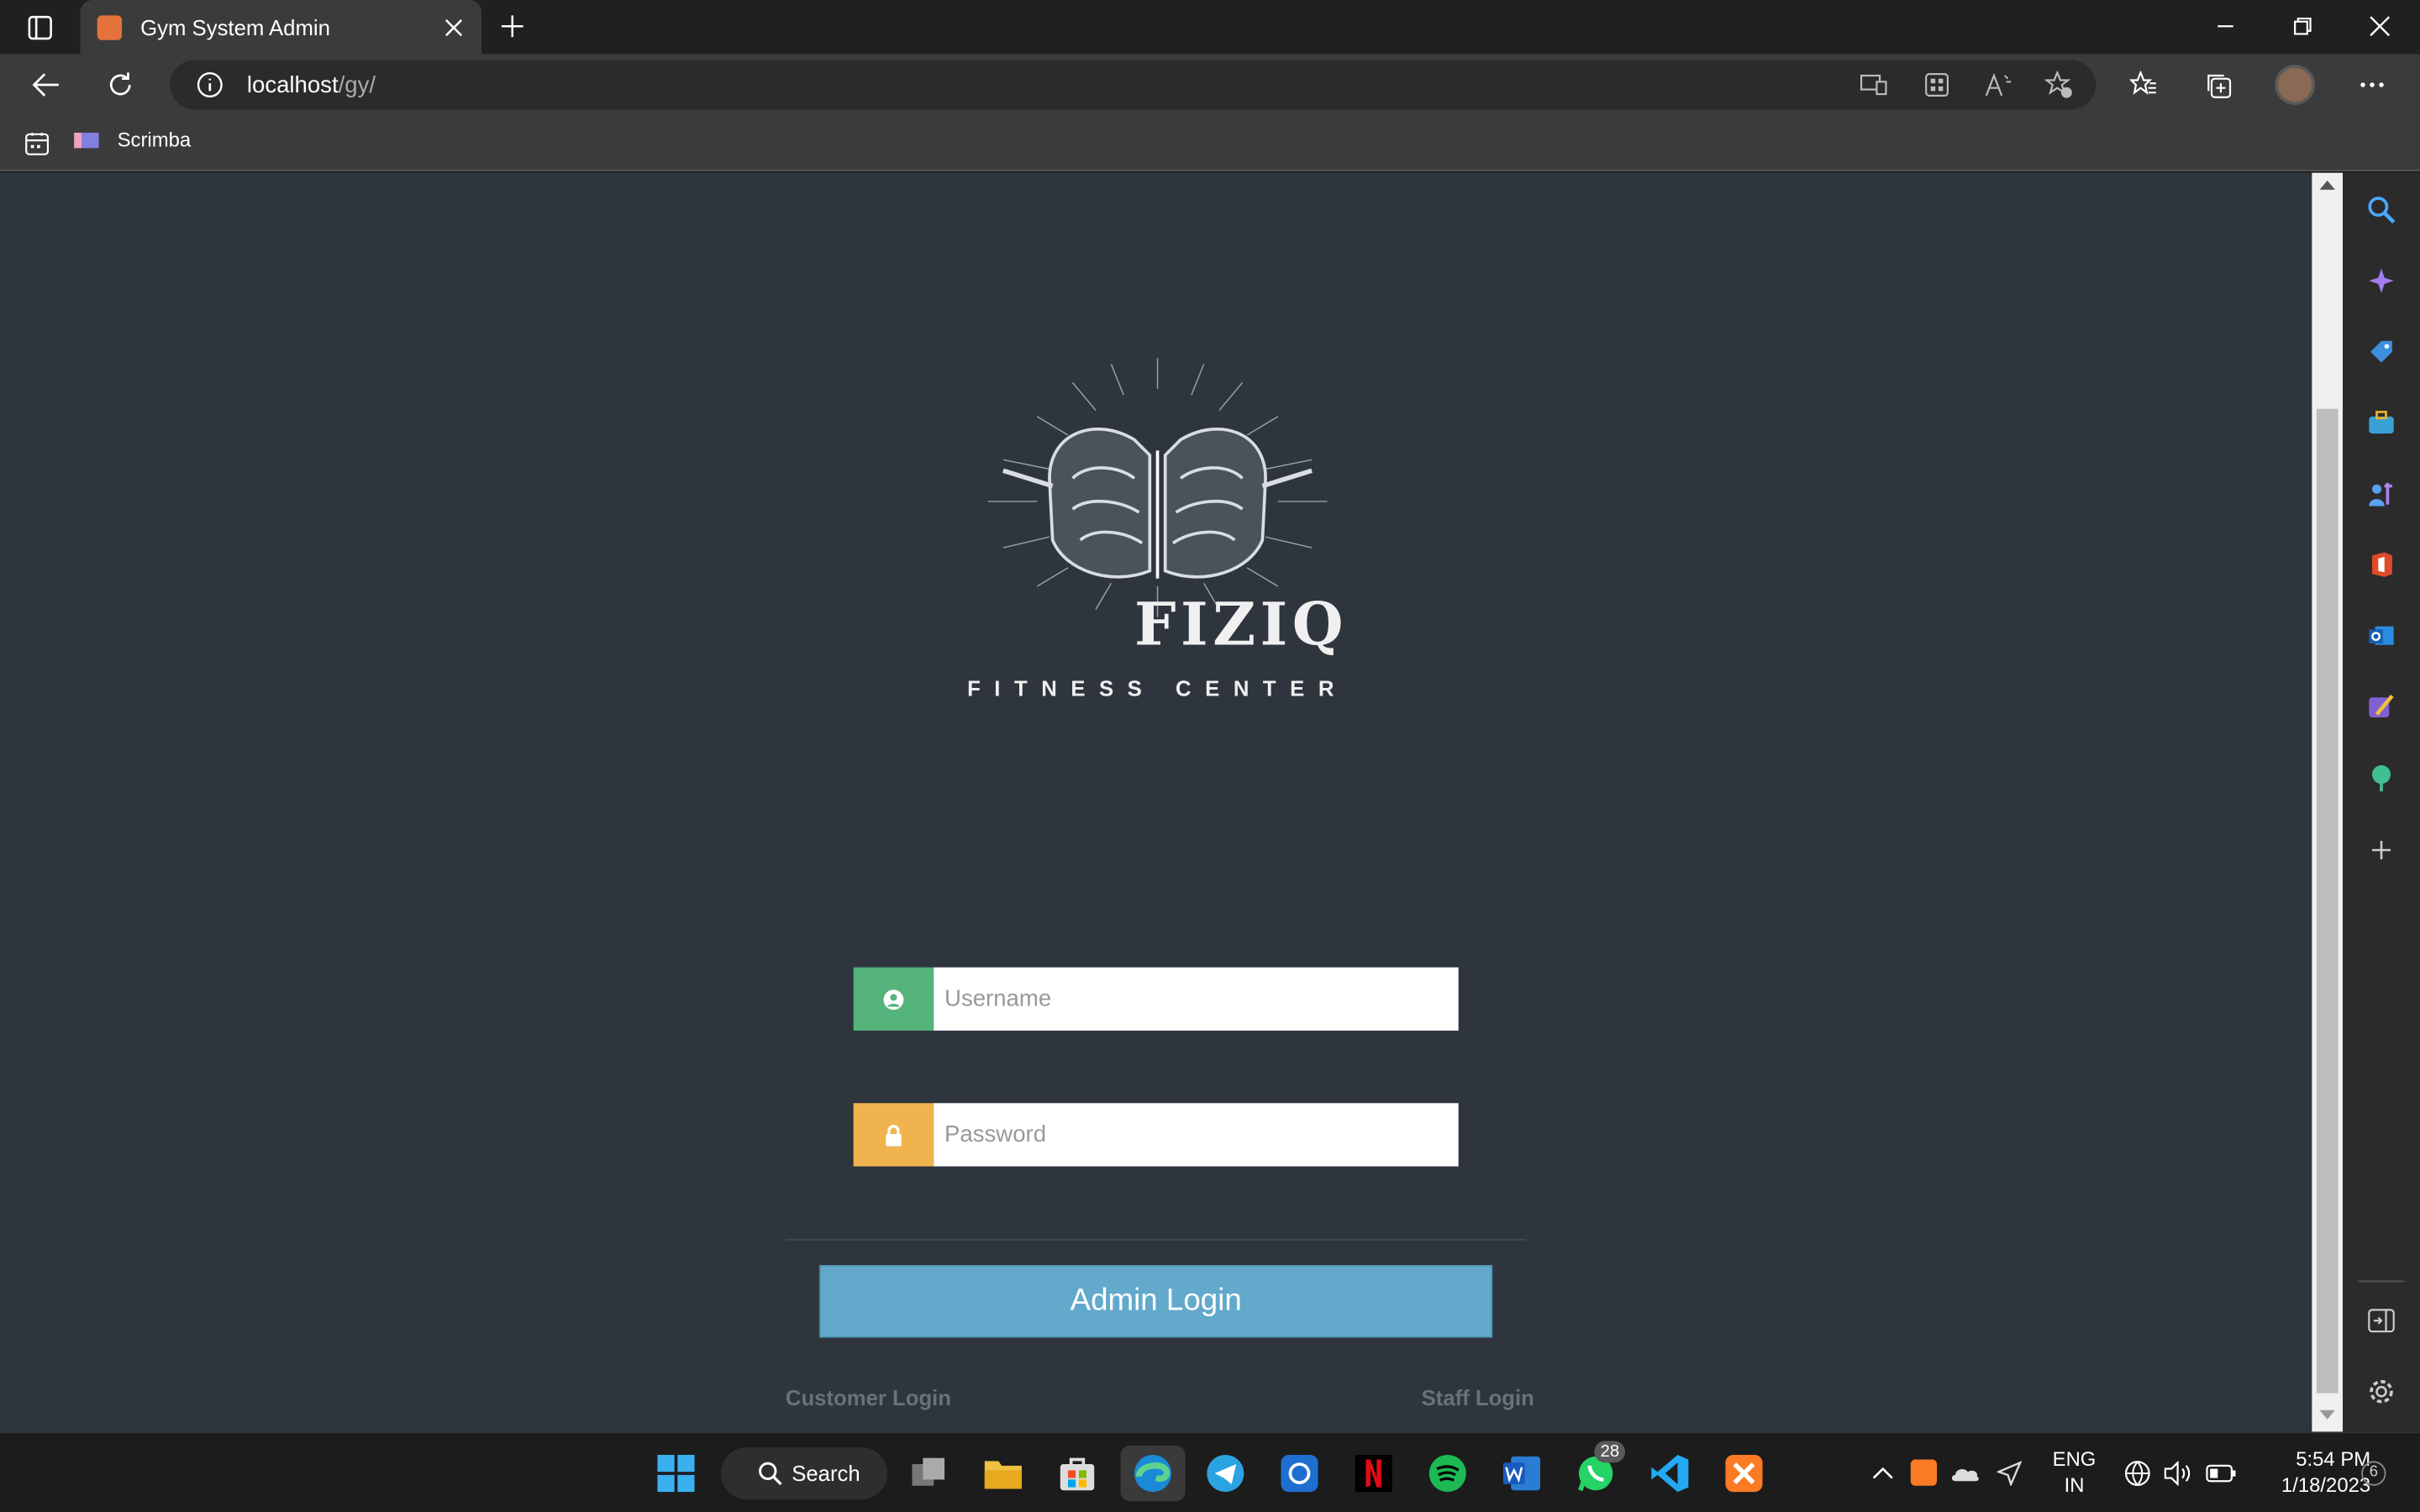  Describe the element at coordinates (2382, 777) in the screenshot. I see `sidebar-tree-icon` at that location.